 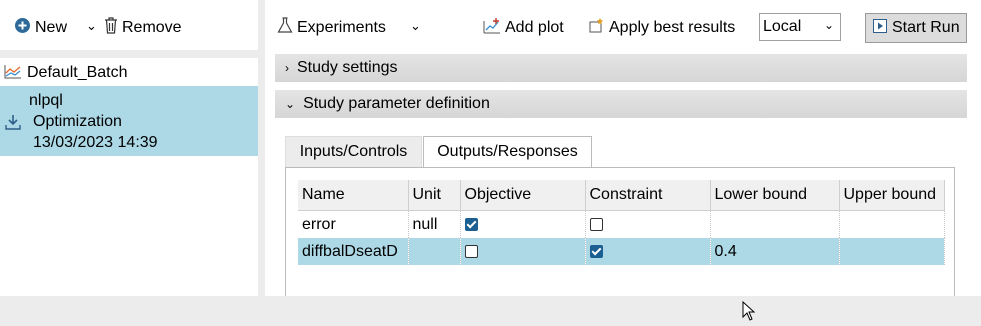 What do you see at coordinates (353, 195) in the screenshot?
I see `column-header: Name` at bounding box center [353, 195].